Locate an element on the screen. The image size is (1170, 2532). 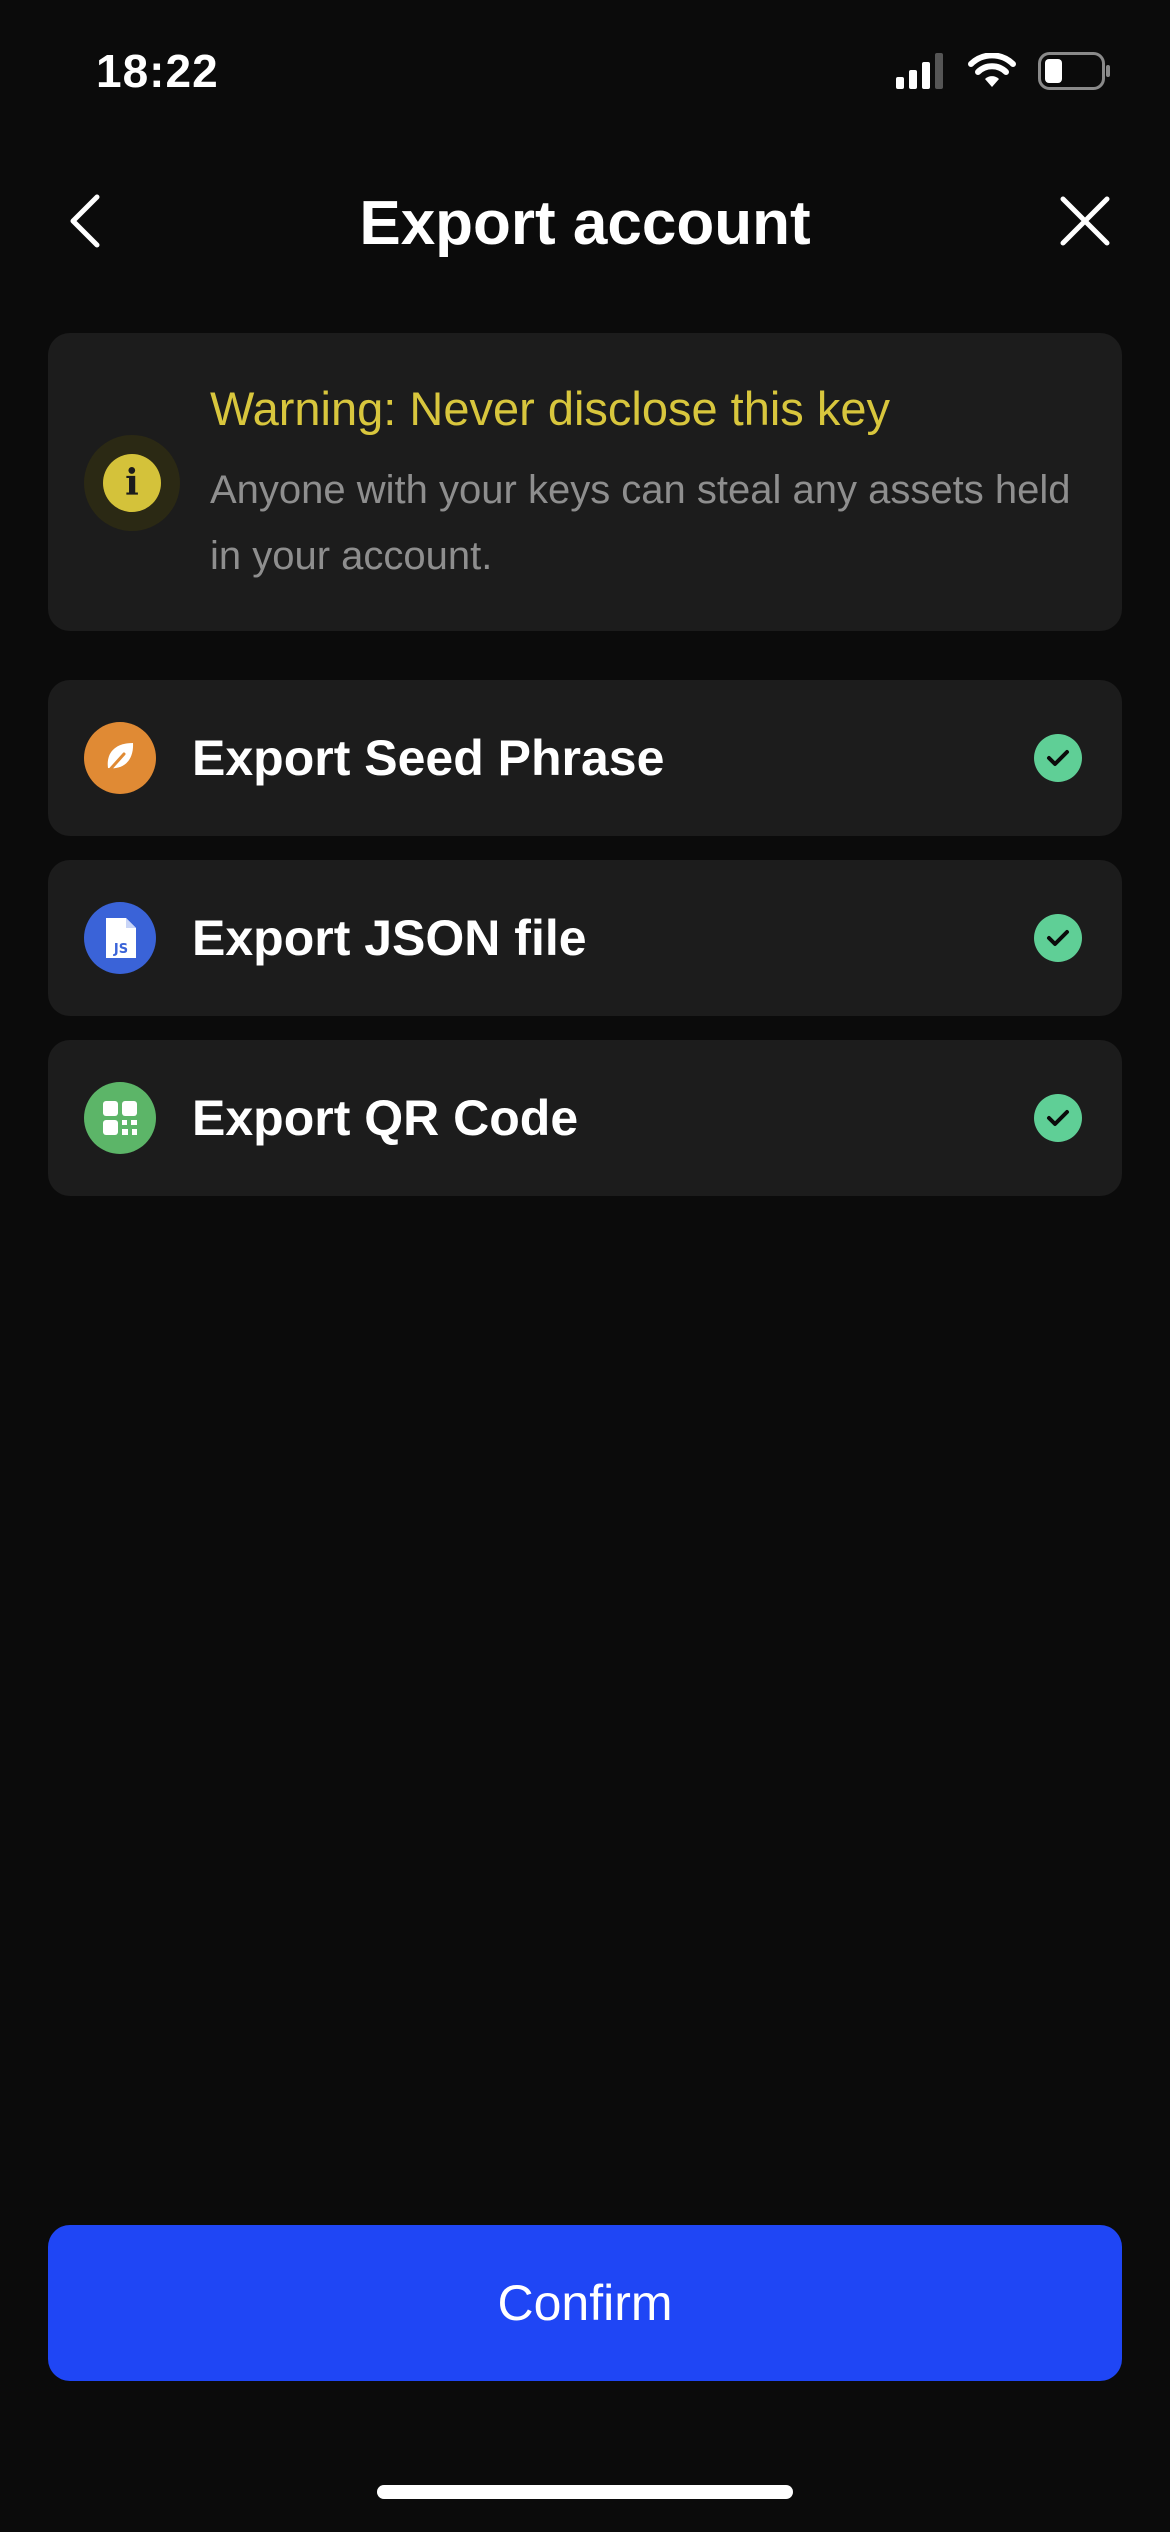
close-icon is located at coordinates (1085, 223).